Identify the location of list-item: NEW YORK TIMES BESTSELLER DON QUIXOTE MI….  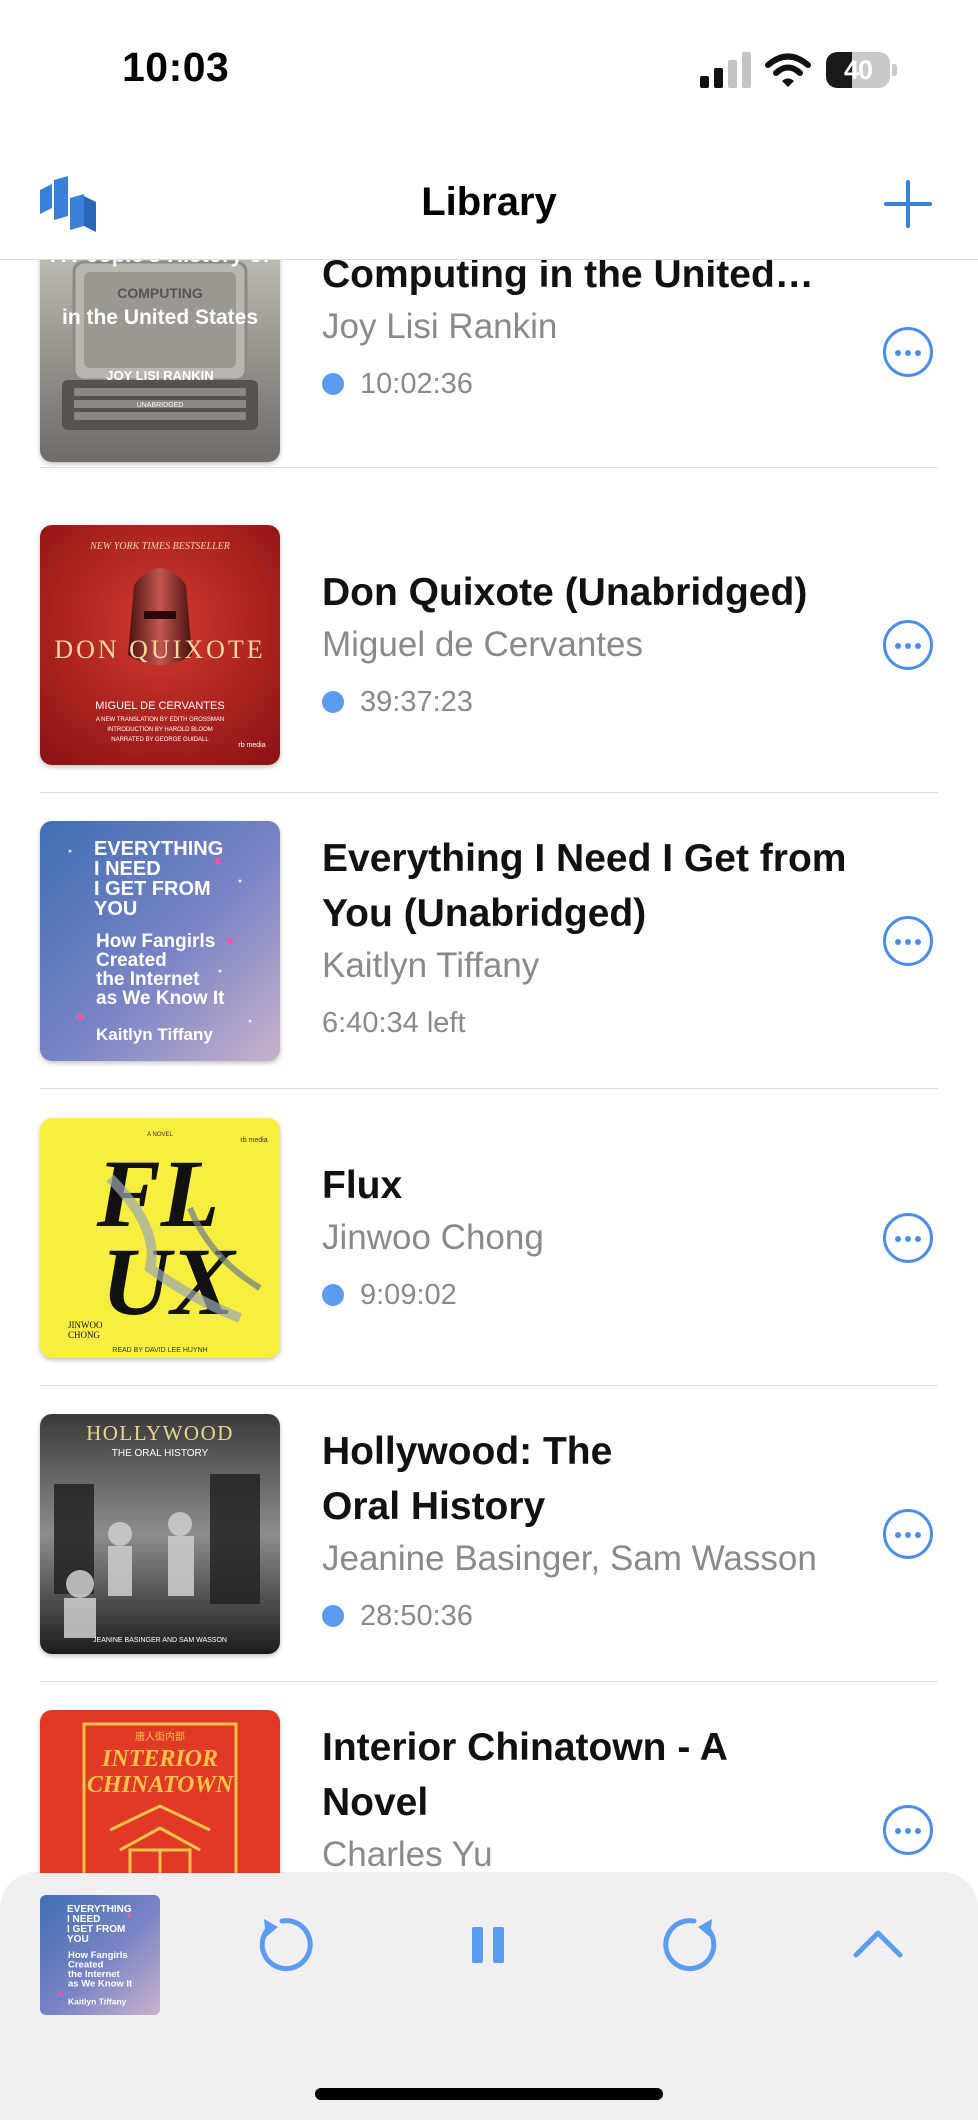
(489, 645).